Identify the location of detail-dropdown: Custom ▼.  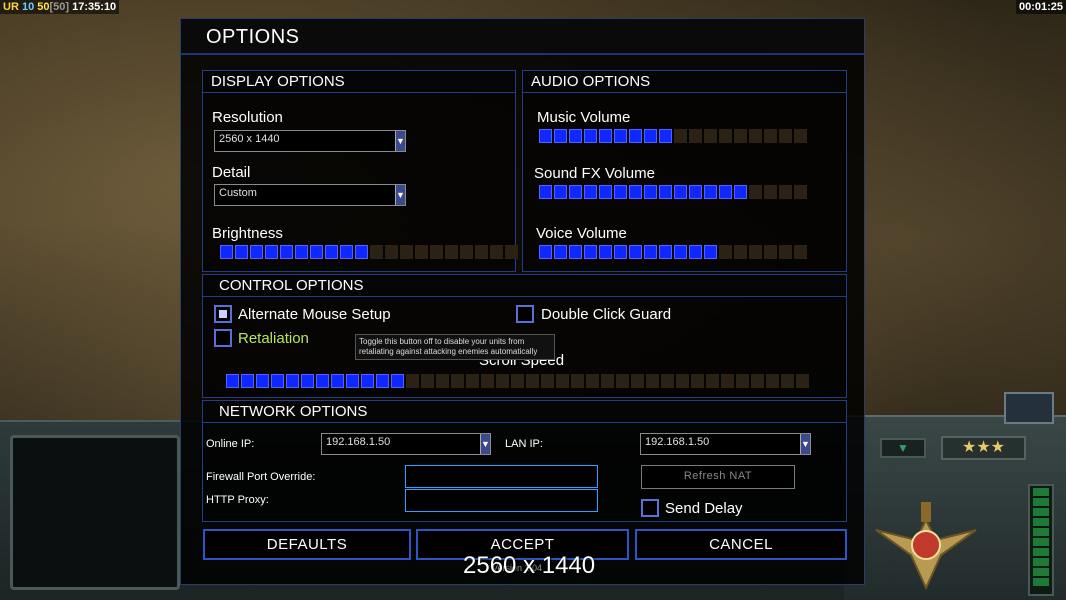
(310, 195).